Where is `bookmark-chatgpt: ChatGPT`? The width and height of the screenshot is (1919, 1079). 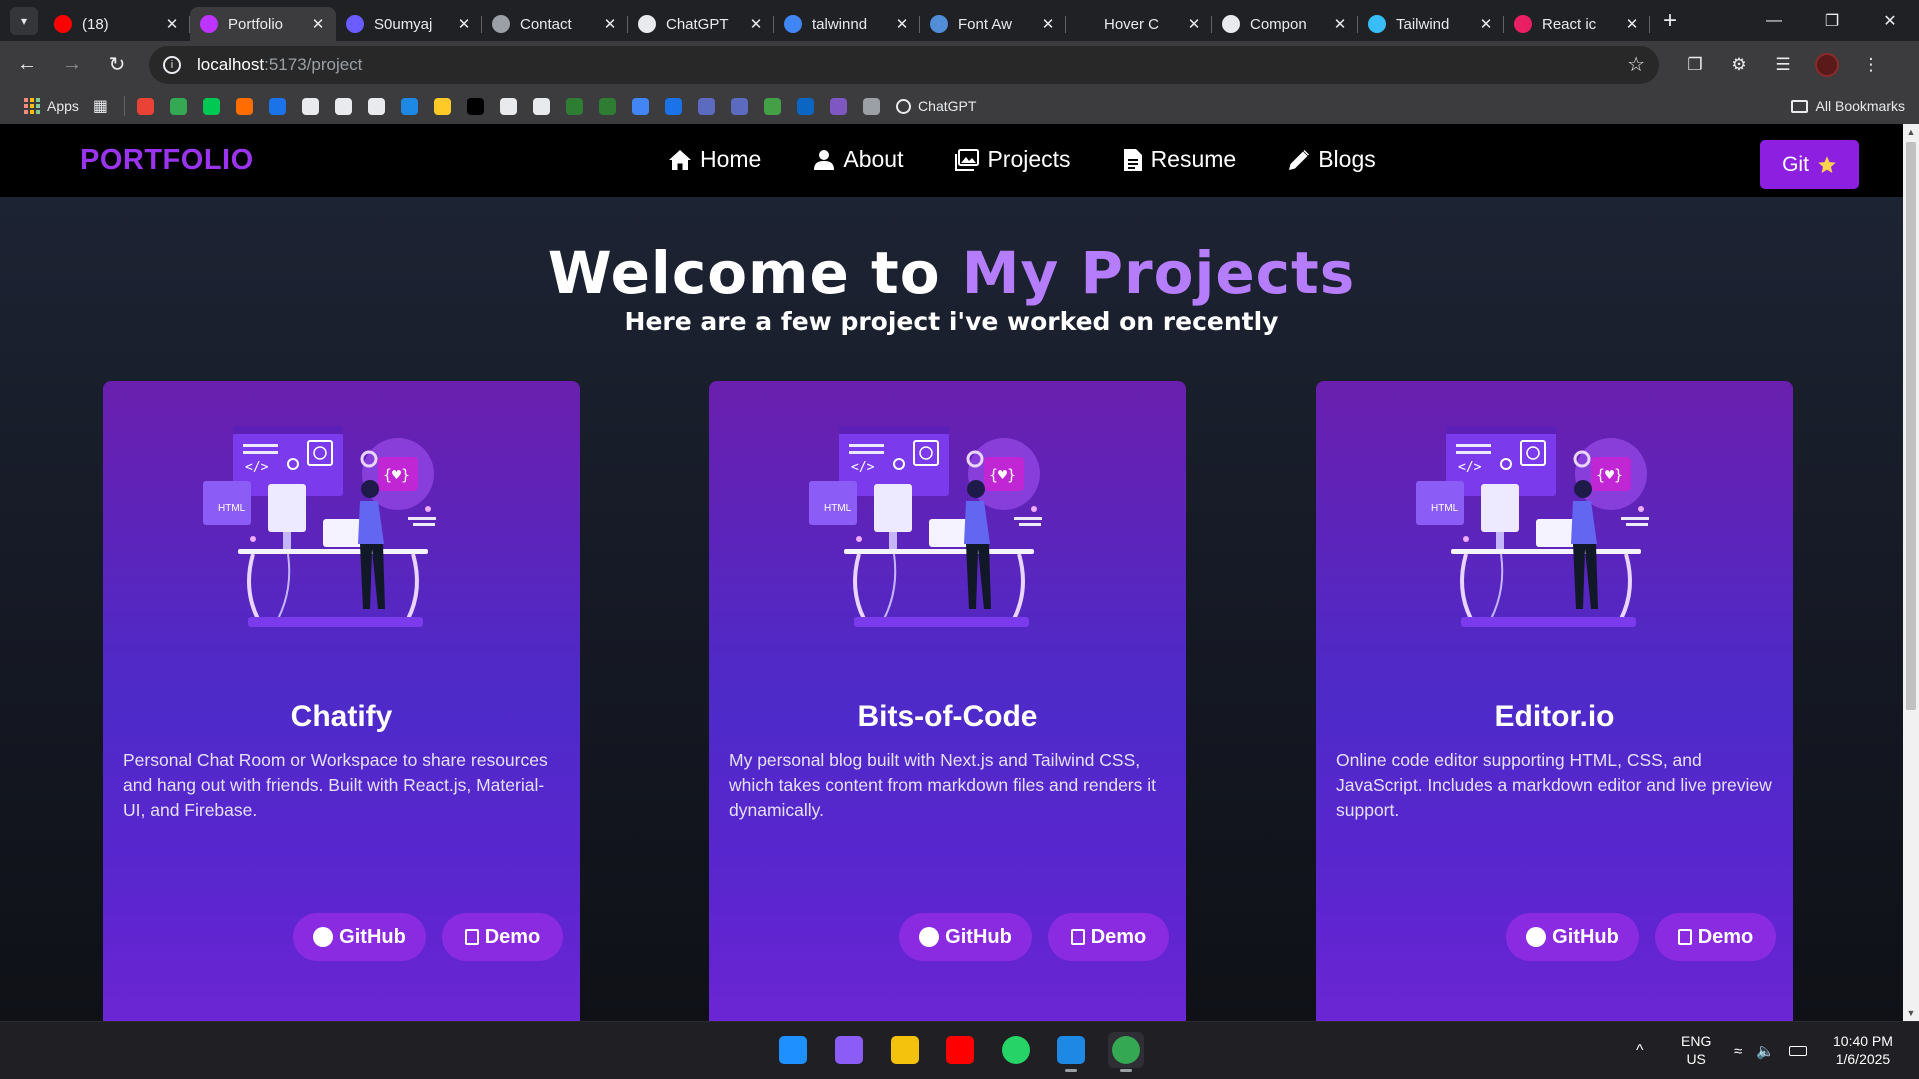
bookmark-chatgpt: ChatGPT is located at coordinates (936, 106).